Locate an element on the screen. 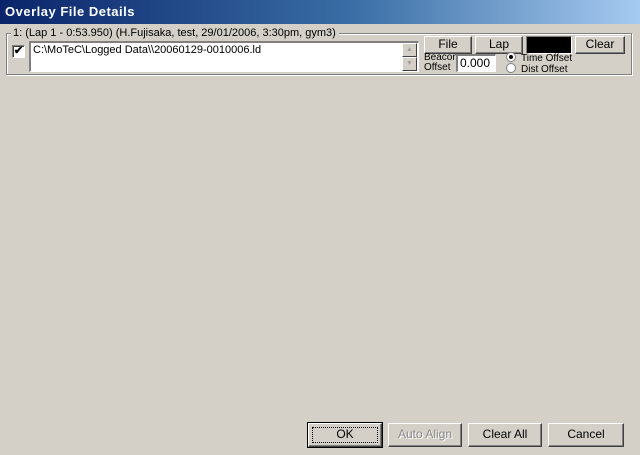 The height and width of the screenshot is (455, 640). auto-align-button: Auto Align is located at coordinates (425, 435).